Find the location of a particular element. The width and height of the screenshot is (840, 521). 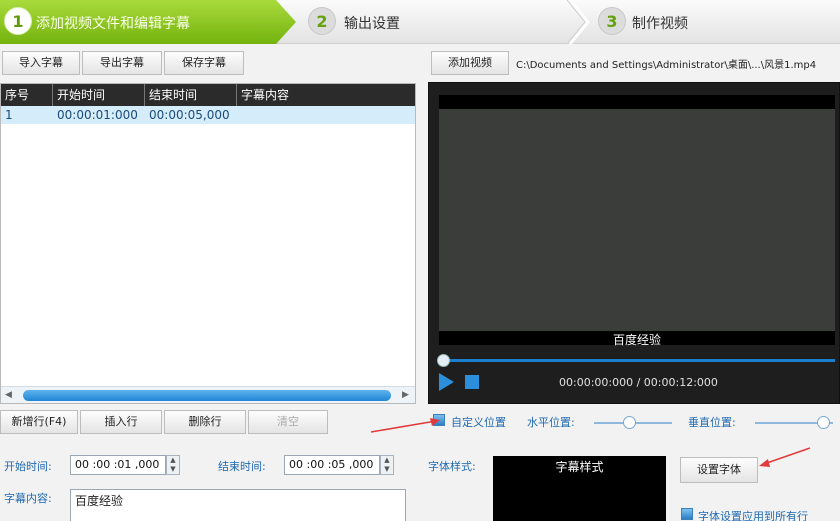

font-style-label: 字体样式: is located at coordinates (452, 466).